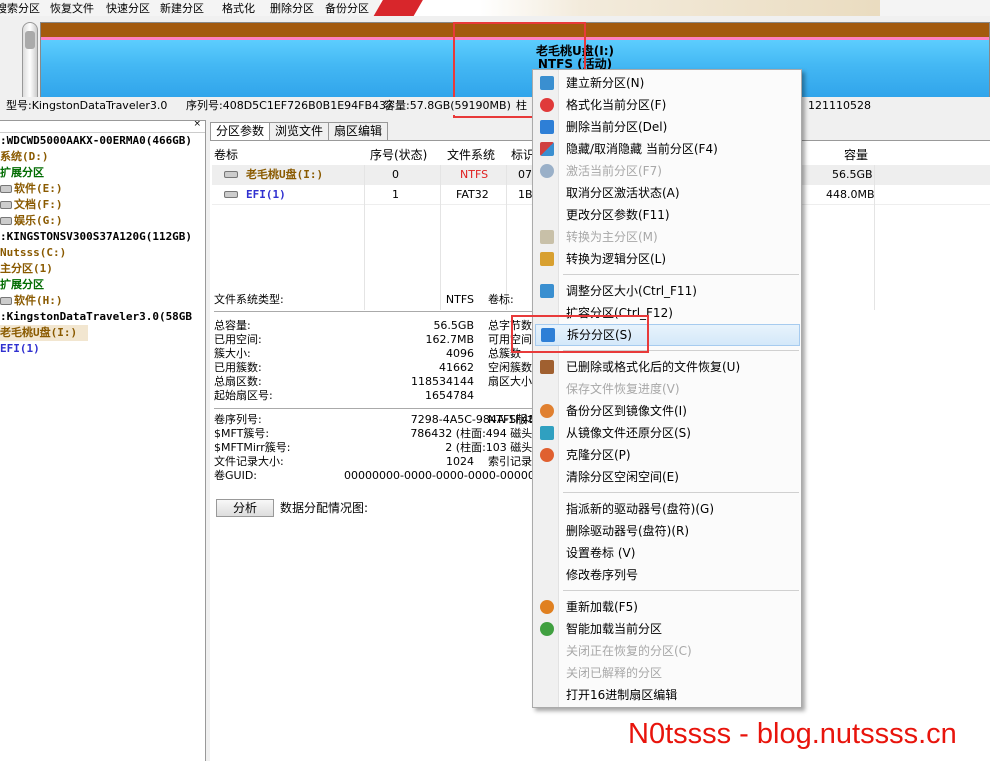 The width and height of the screenshot is (990, 761). I want to click on tree-partition-docs: 文档(F:), so click(102, 205).